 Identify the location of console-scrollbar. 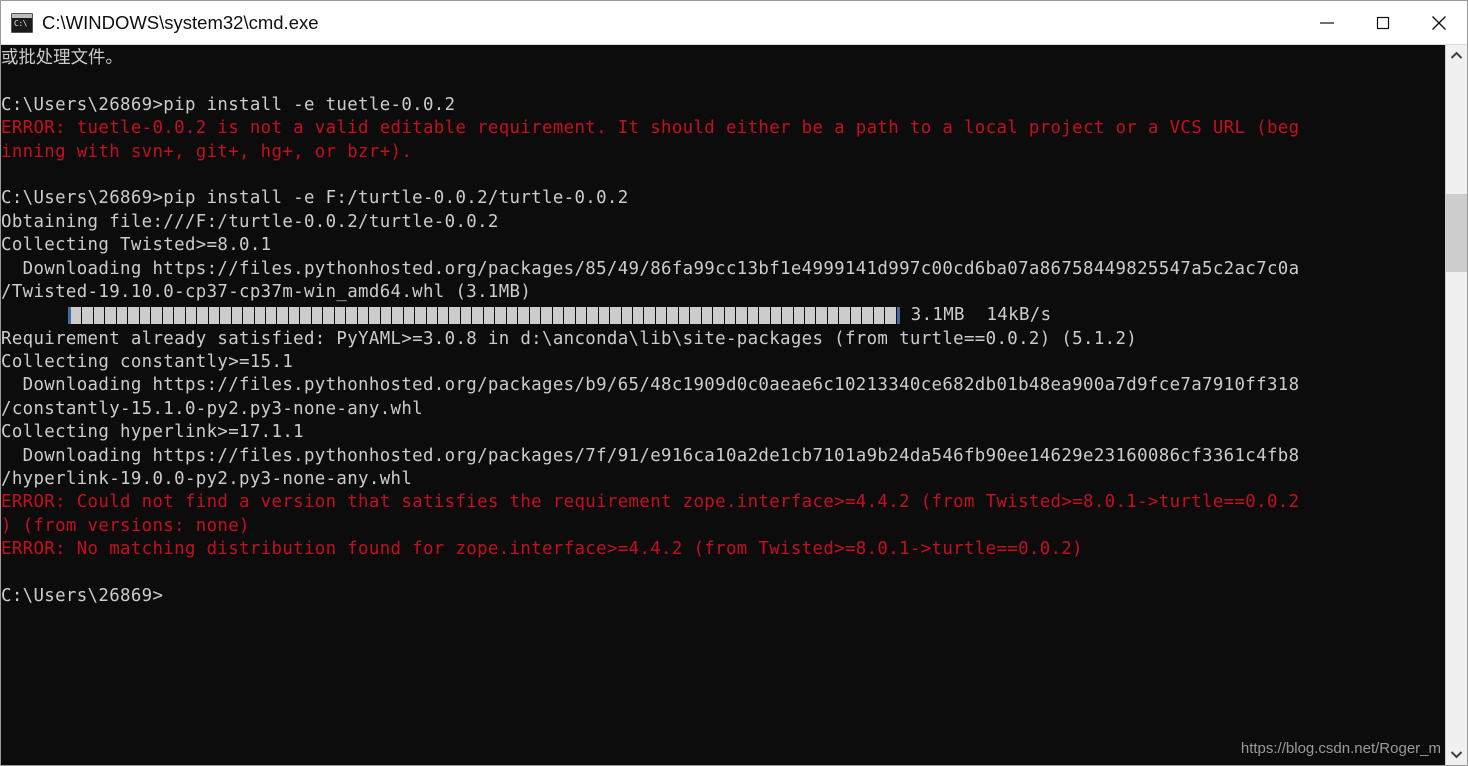
(1456, 405).